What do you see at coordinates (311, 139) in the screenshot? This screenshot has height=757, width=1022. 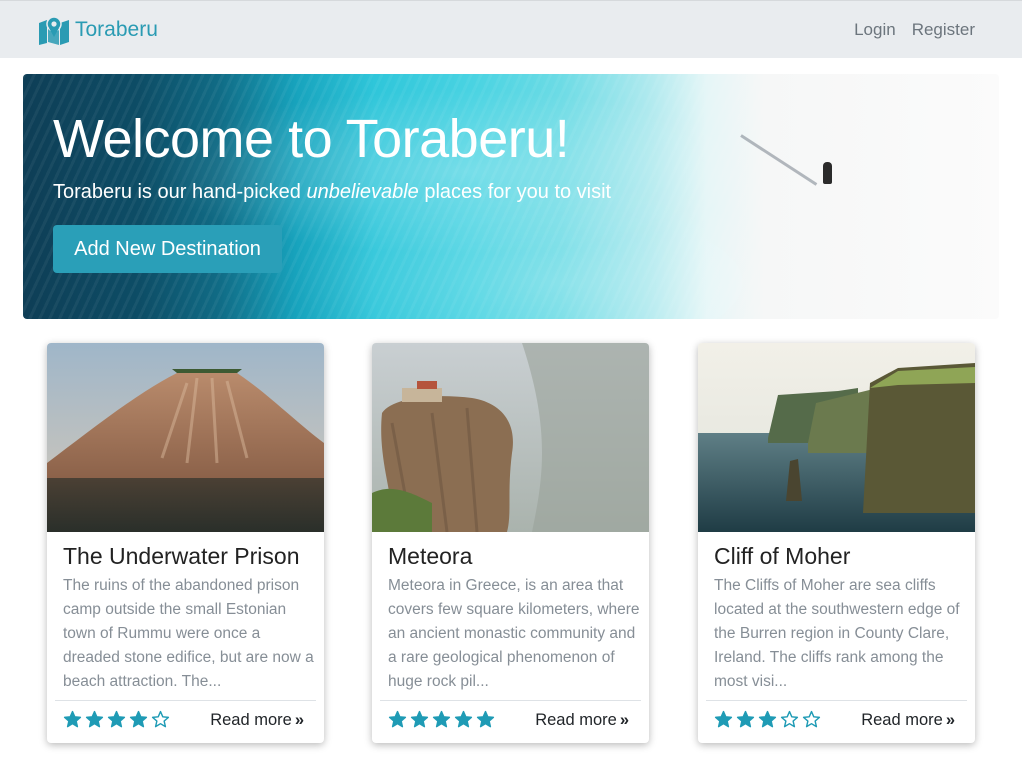 I see `hero-title: Welcome to Toraberu!` at bounding box center [311, 139].